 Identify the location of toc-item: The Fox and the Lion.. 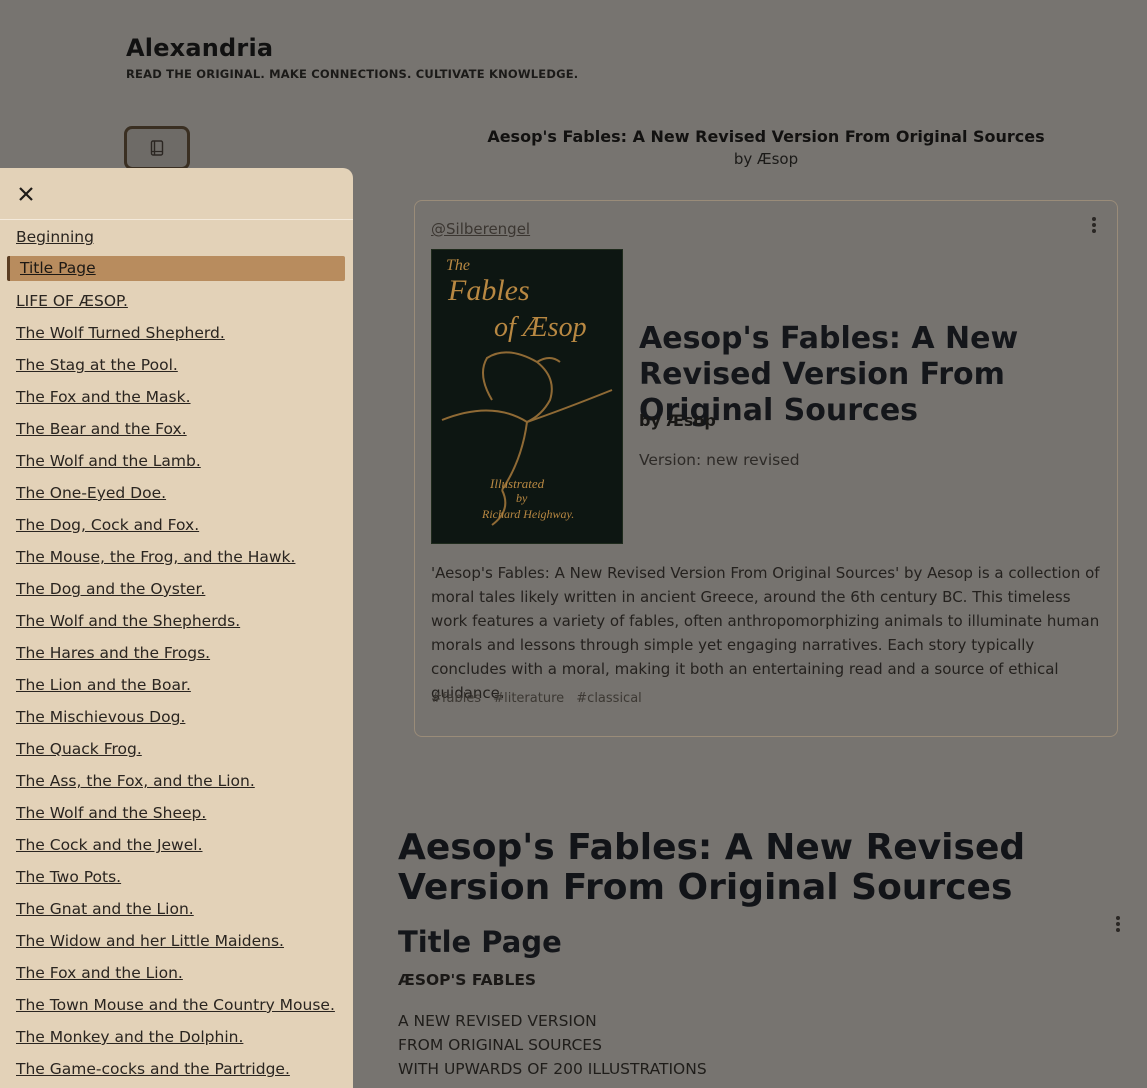
(176, 973).